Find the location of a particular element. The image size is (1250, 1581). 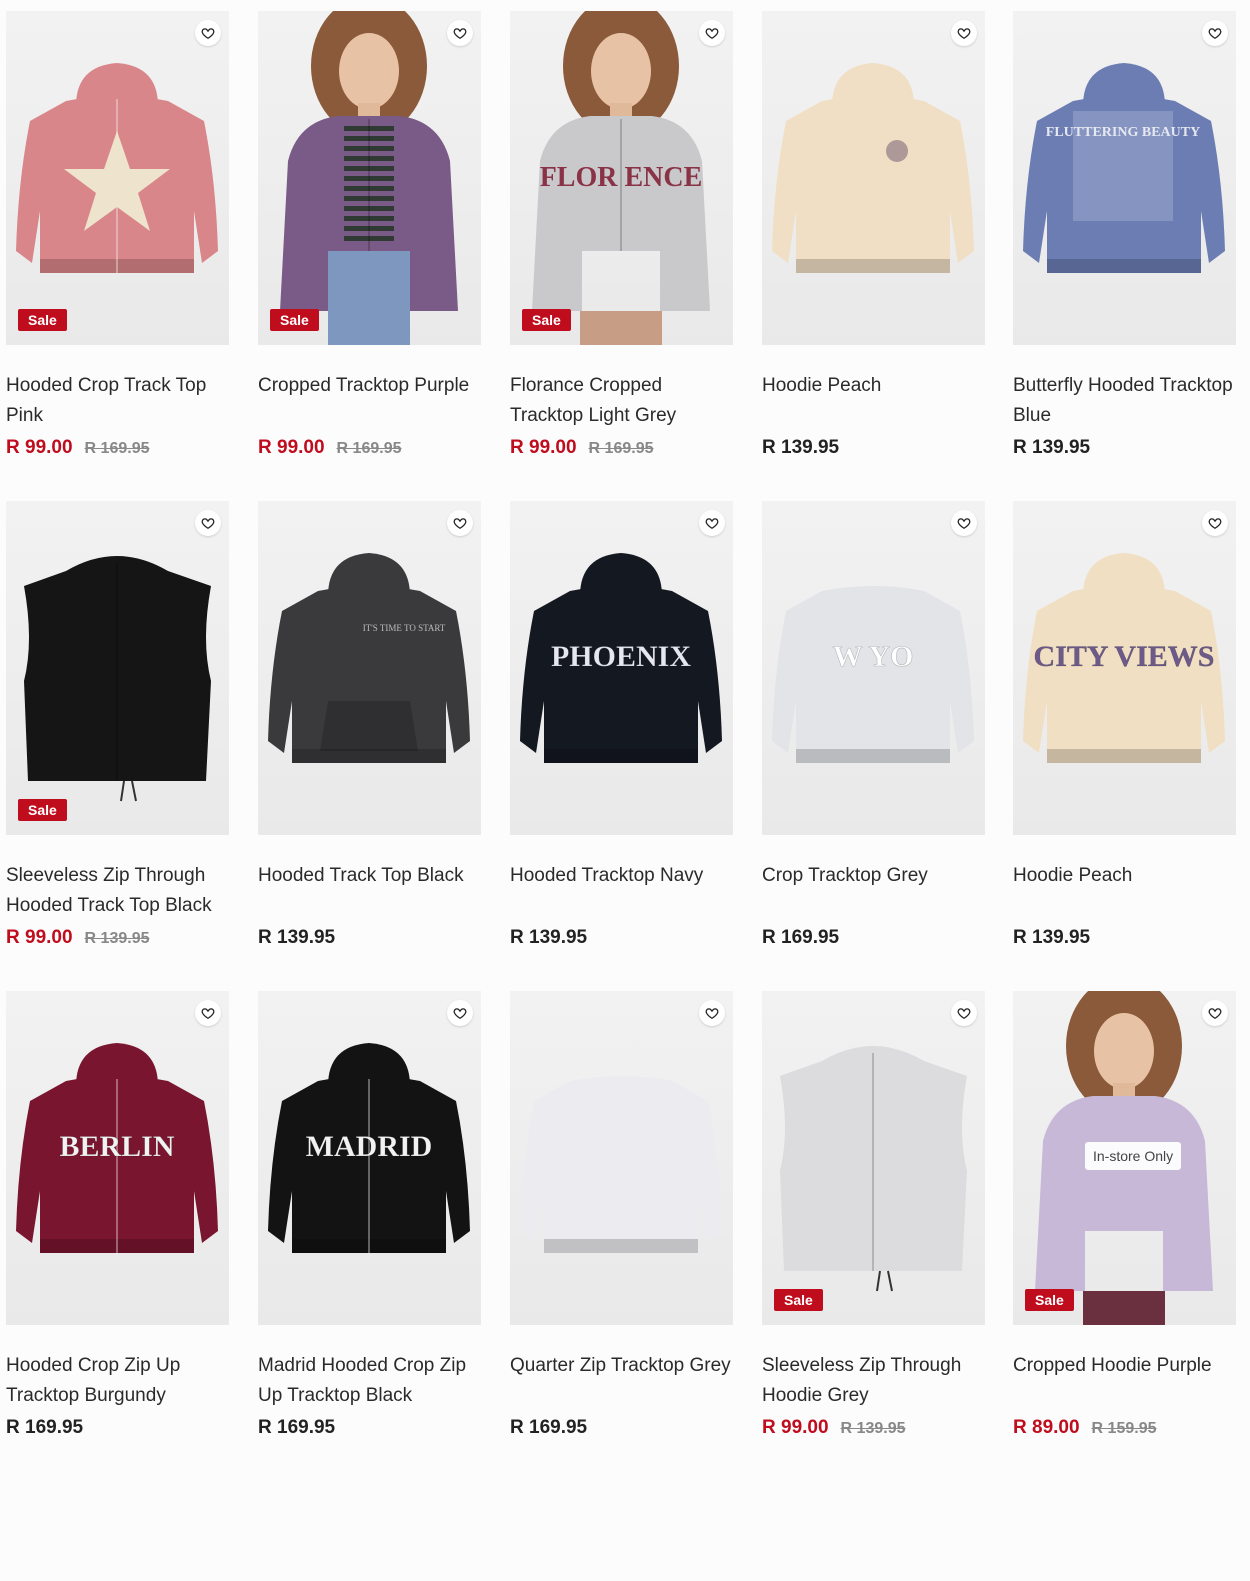

original-price: R 139.95 is located at coordinates (873, 1428).